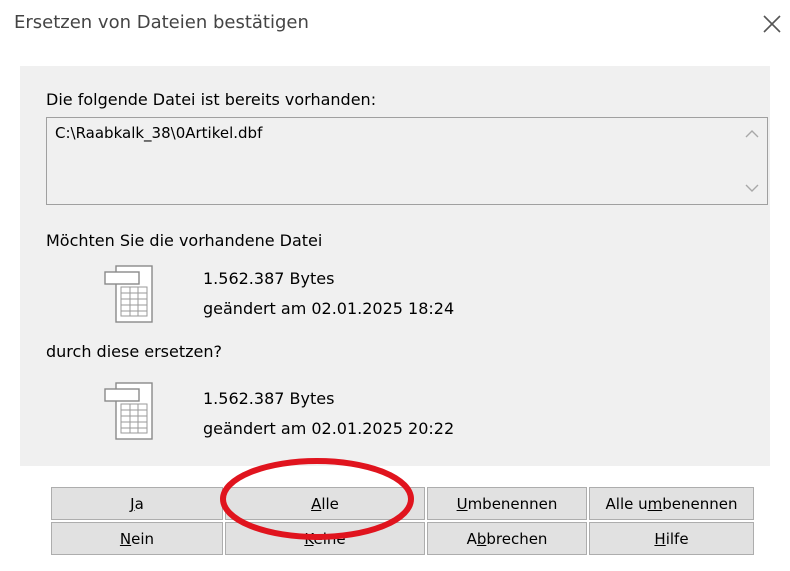 This screenshot has width=790, height=571. I want to click on new-file-size: 1.562.387 Bytes, so click(269, 398).